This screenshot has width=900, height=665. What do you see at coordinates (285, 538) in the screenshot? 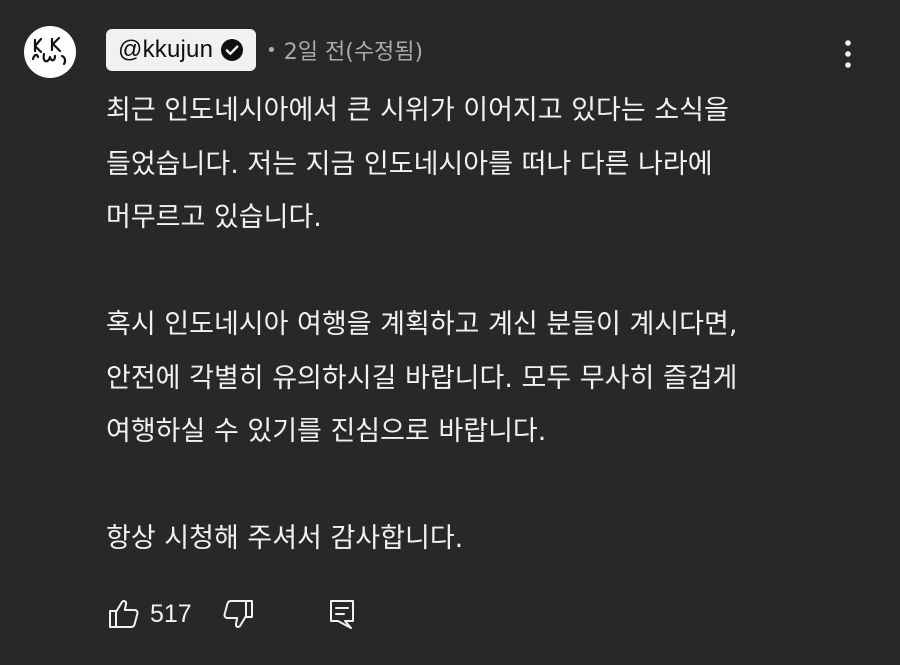
I see `comment-line: 항상 시청해 주셔서 감사합니다.` at bounding box center [285, 538].